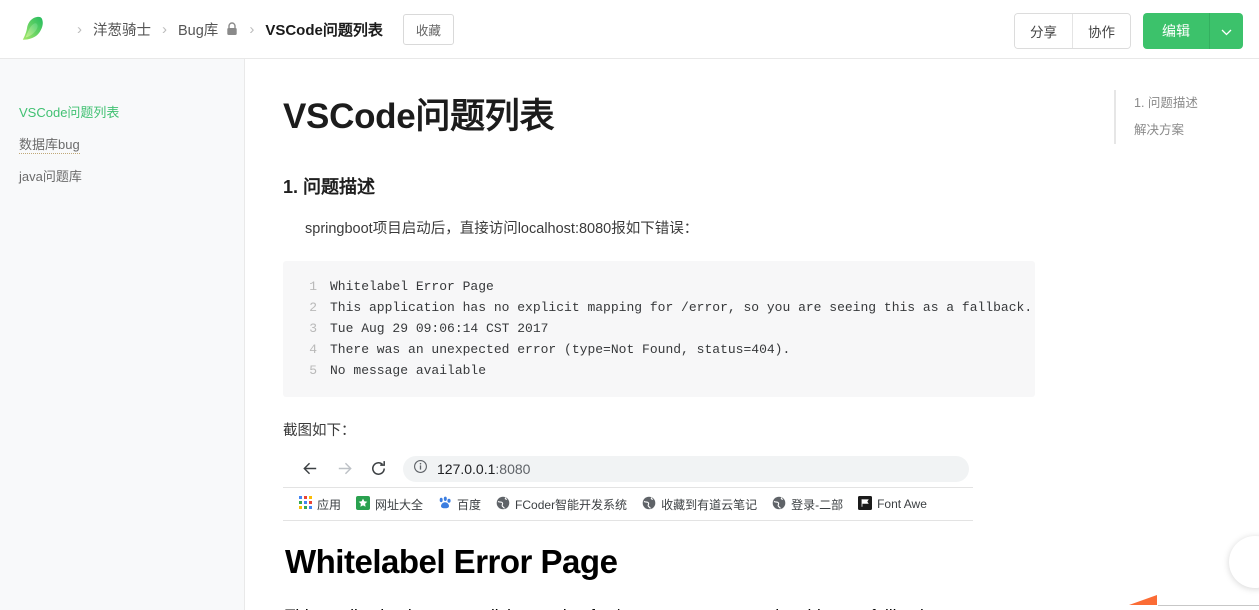  What do you see at coordinates (451, 562) in the screenshot?
I see `error-page-title: Whitelabel Error Page` at bounding box center [451, 562].